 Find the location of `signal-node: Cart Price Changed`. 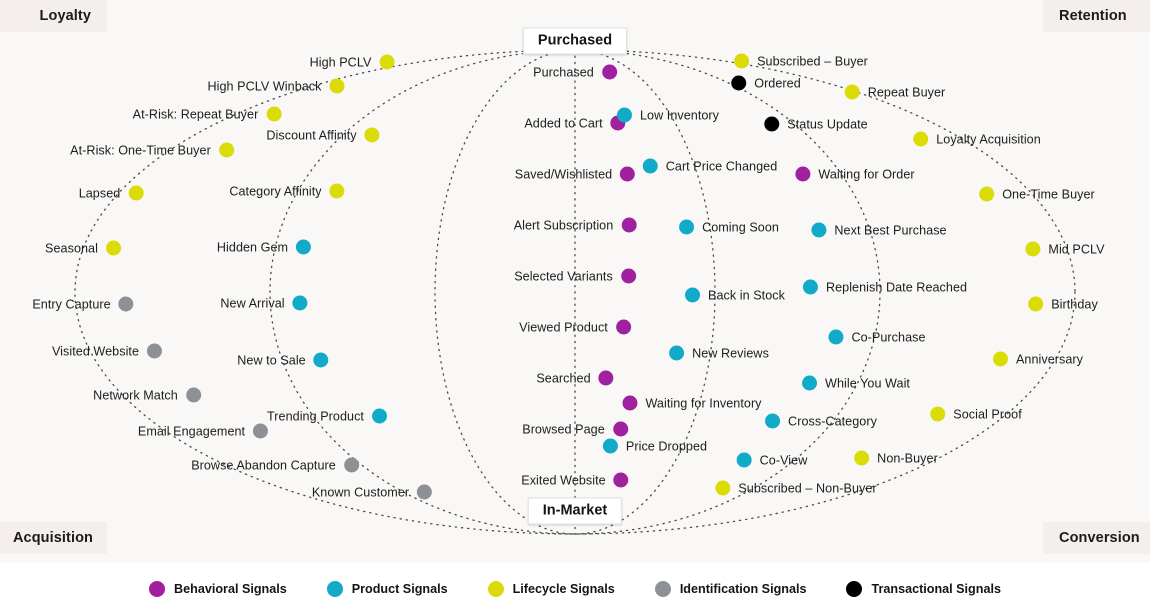

signal-node: Cart Price Changed is located at coordinates (710, 166).